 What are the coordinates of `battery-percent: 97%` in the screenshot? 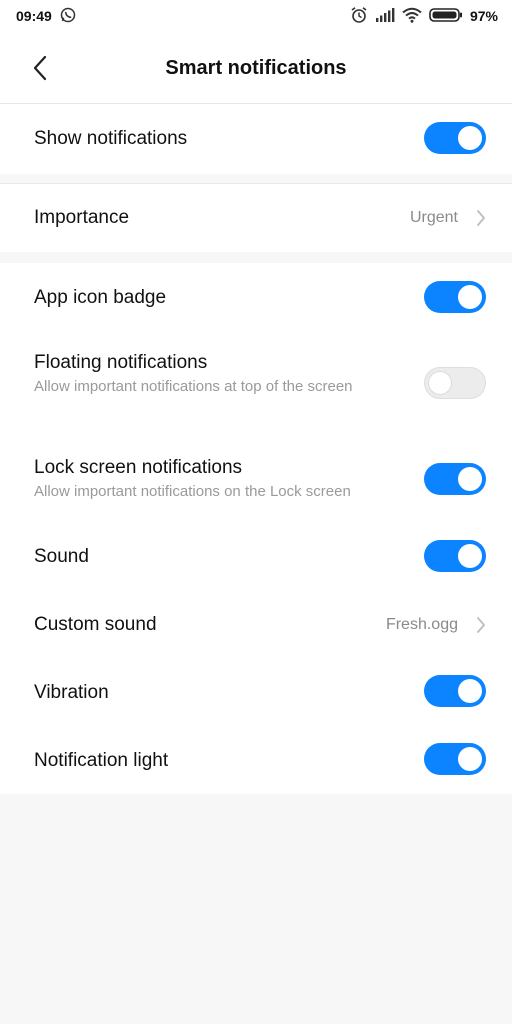 It's located at (483, 16).